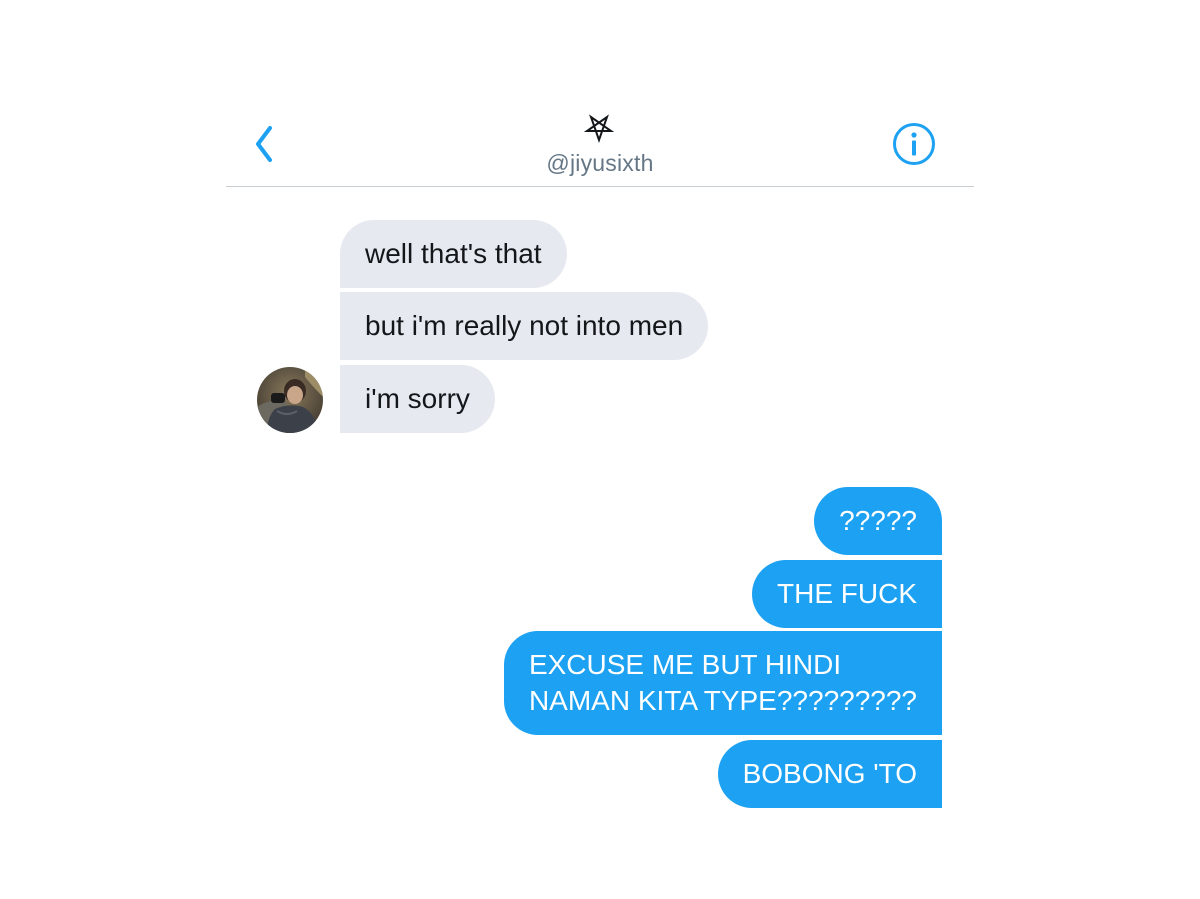 This screenshot has height=899, width=1200. What do you see at coordinates (599, 128) in the screenshot?
I see `pentagram-icon` at bounding box center [599, 128].